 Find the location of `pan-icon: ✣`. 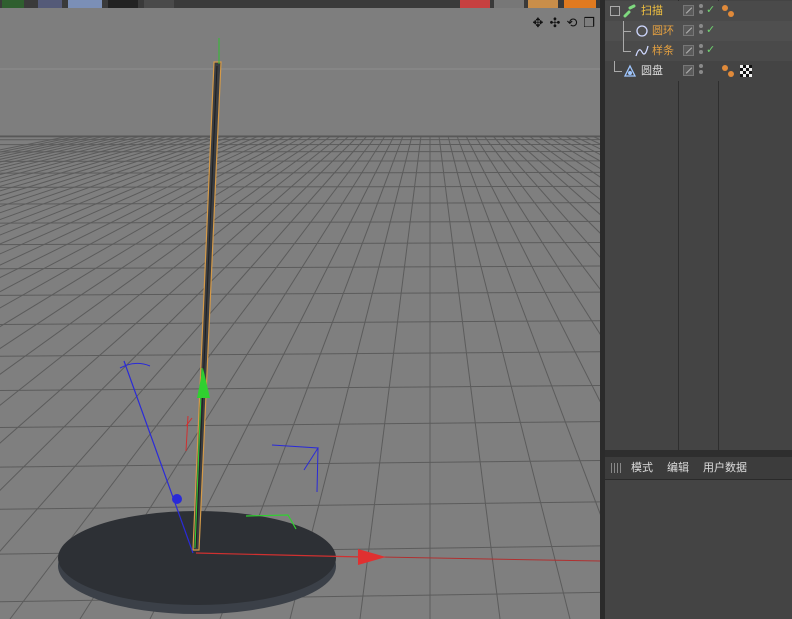

pan-icon: ✣ is located at coordinates (555, 24).